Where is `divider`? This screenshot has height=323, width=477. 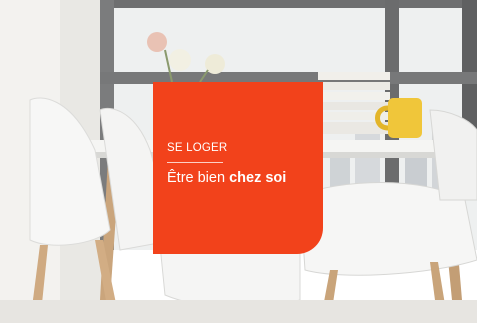 divider is located at coordinates (195, 162).